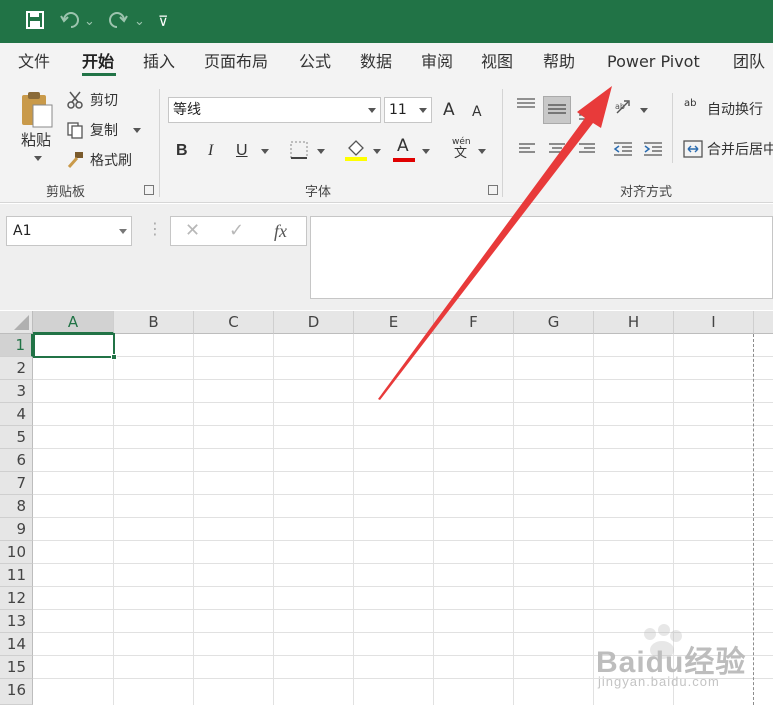 The height and width of the screenshot is (705, 773). What do you see at coordinates (394, 322) in the screenshot?
I see `column-header-e: E` at bounding box center [394, 322].